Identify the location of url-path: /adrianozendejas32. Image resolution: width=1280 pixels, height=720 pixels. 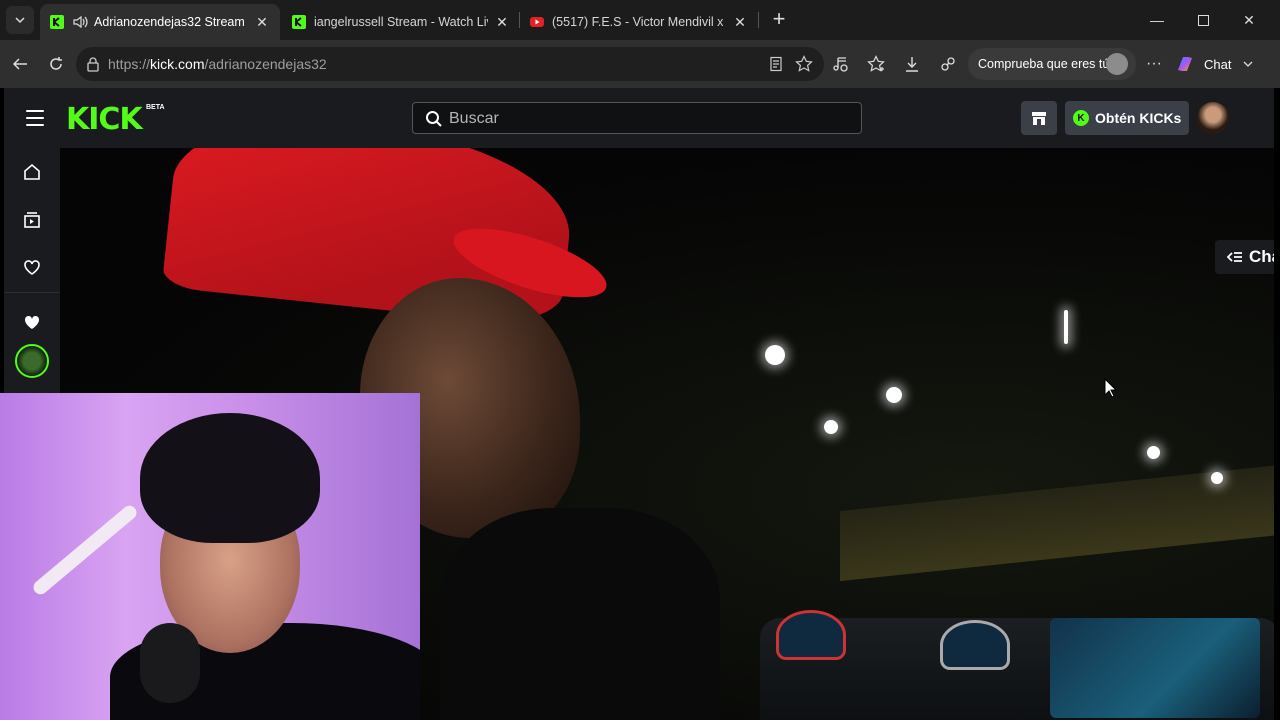
(265, 64).